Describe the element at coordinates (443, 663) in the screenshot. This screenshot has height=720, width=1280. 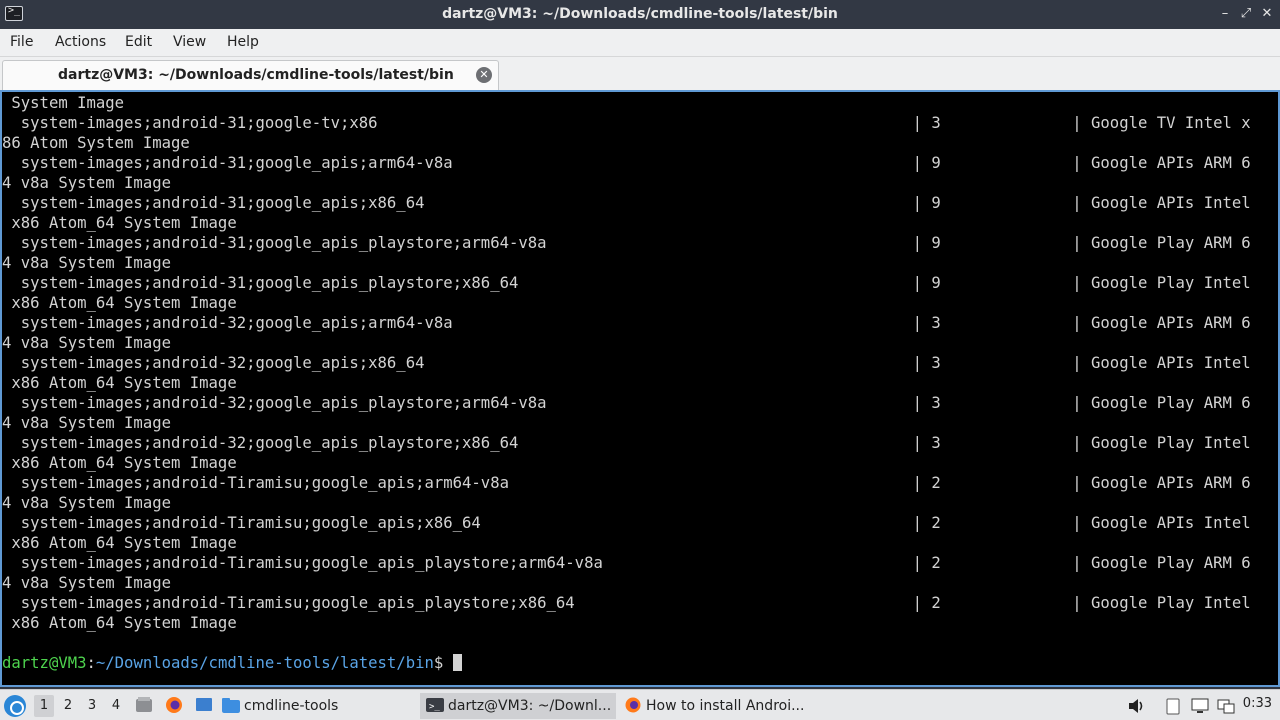
I see `prompt-symbol: $` at that location.